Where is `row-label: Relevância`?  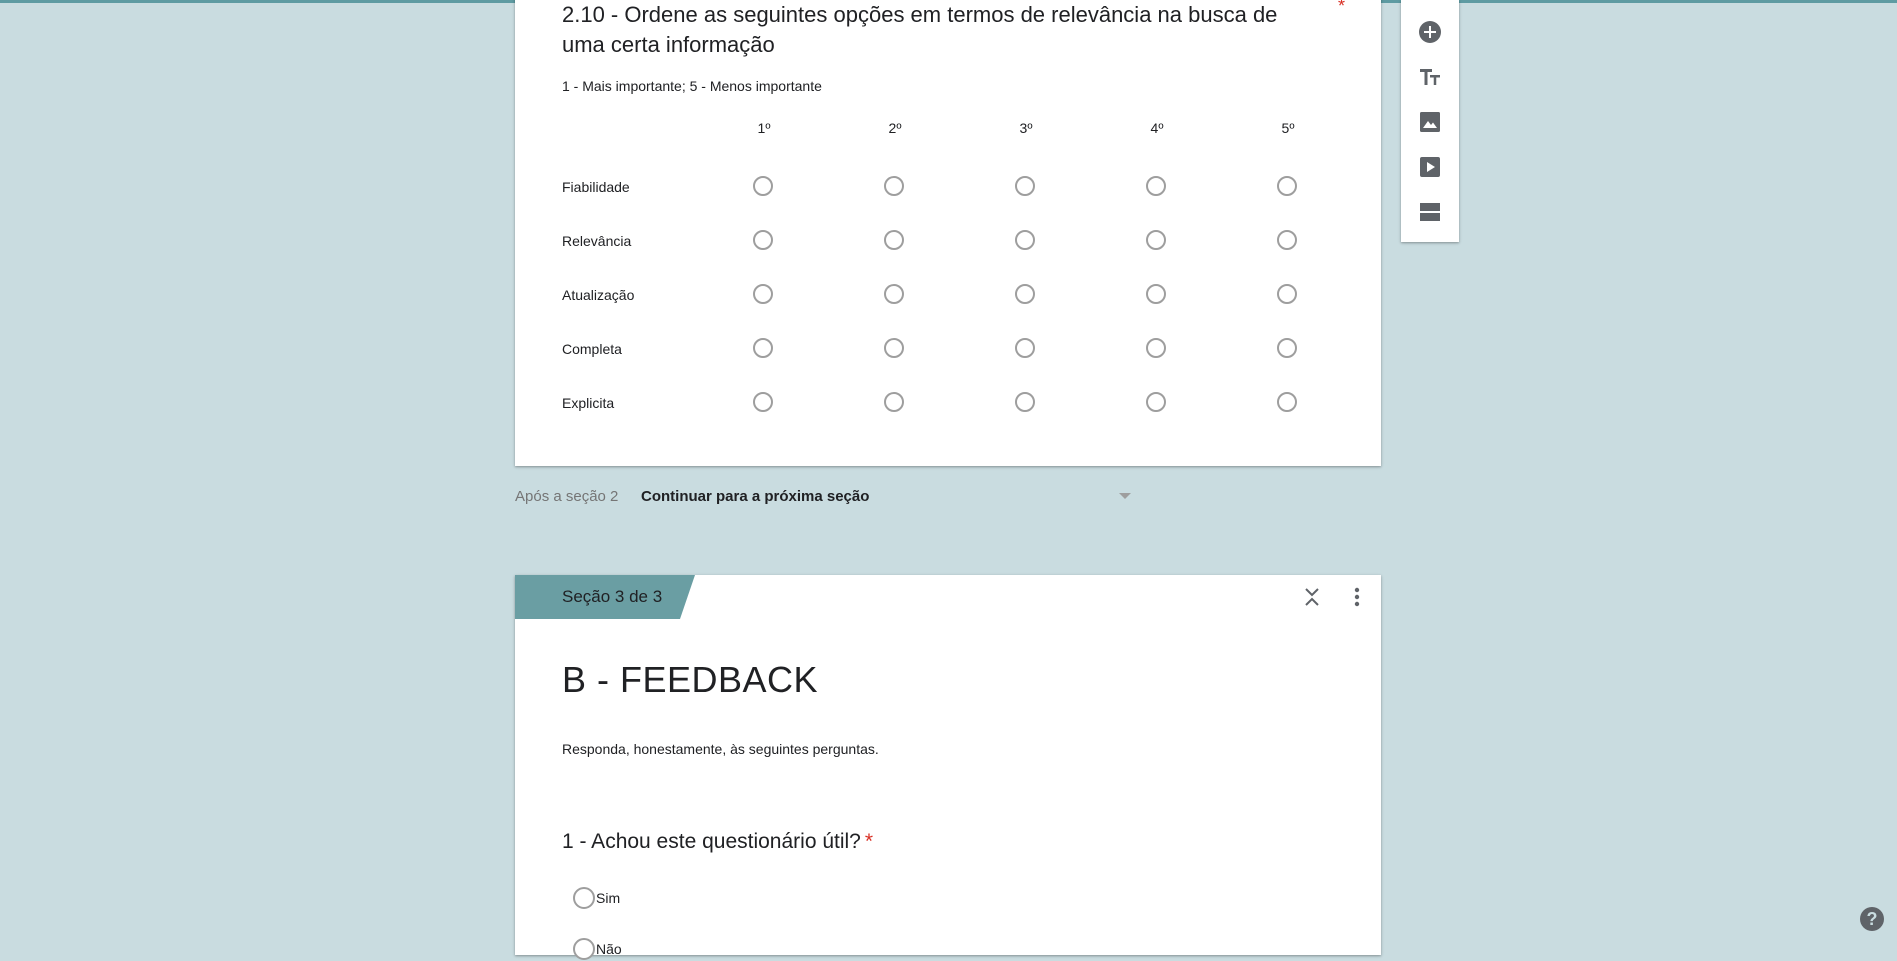
row-label: Relevância is located at coordinates (597, 241).